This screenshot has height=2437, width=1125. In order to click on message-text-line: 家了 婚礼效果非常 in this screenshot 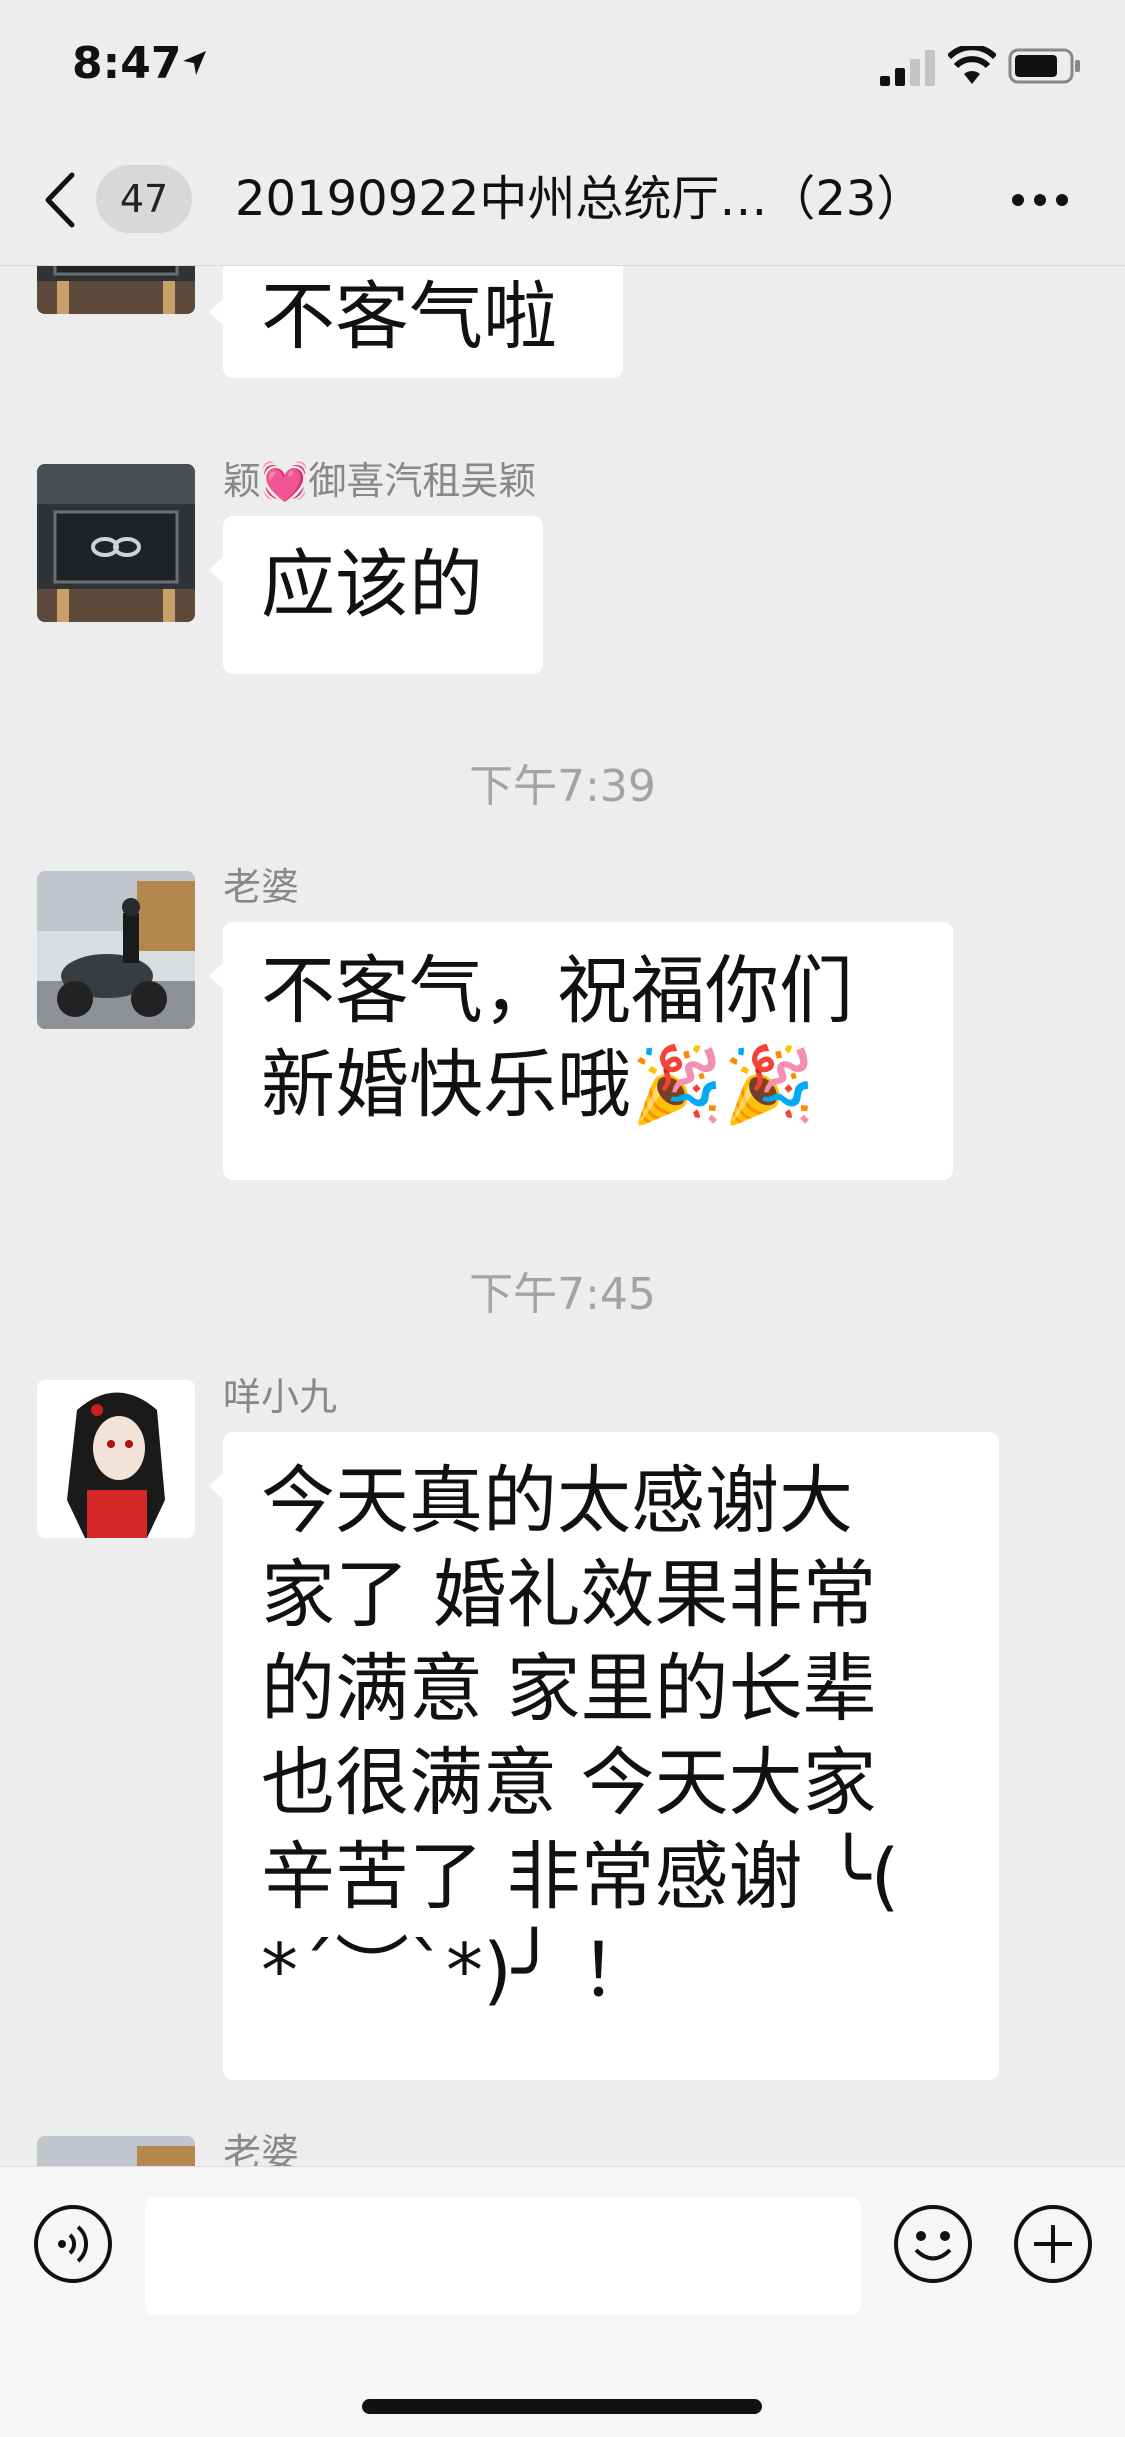, I will do `click(569, 1595)`.